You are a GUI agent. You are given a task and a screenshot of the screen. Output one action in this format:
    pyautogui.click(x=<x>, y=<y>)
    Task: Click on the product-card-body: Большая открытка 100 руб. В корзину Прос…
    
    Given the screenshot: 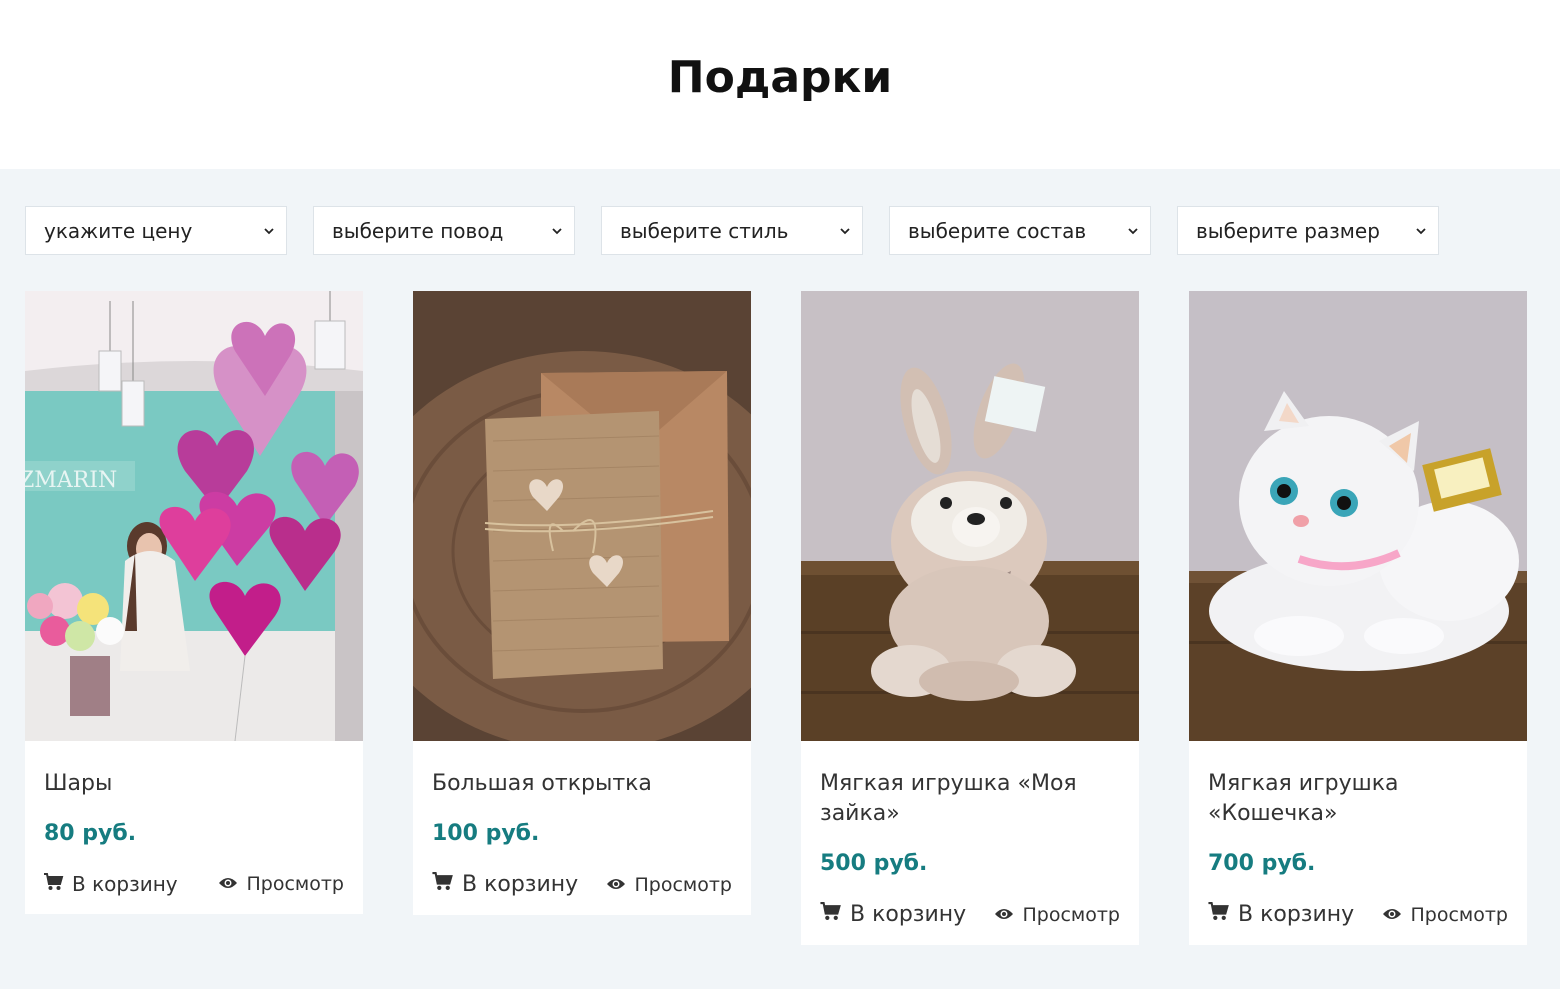 What is the action you would take?
    pyautogui.click(x=582, y=828)
    